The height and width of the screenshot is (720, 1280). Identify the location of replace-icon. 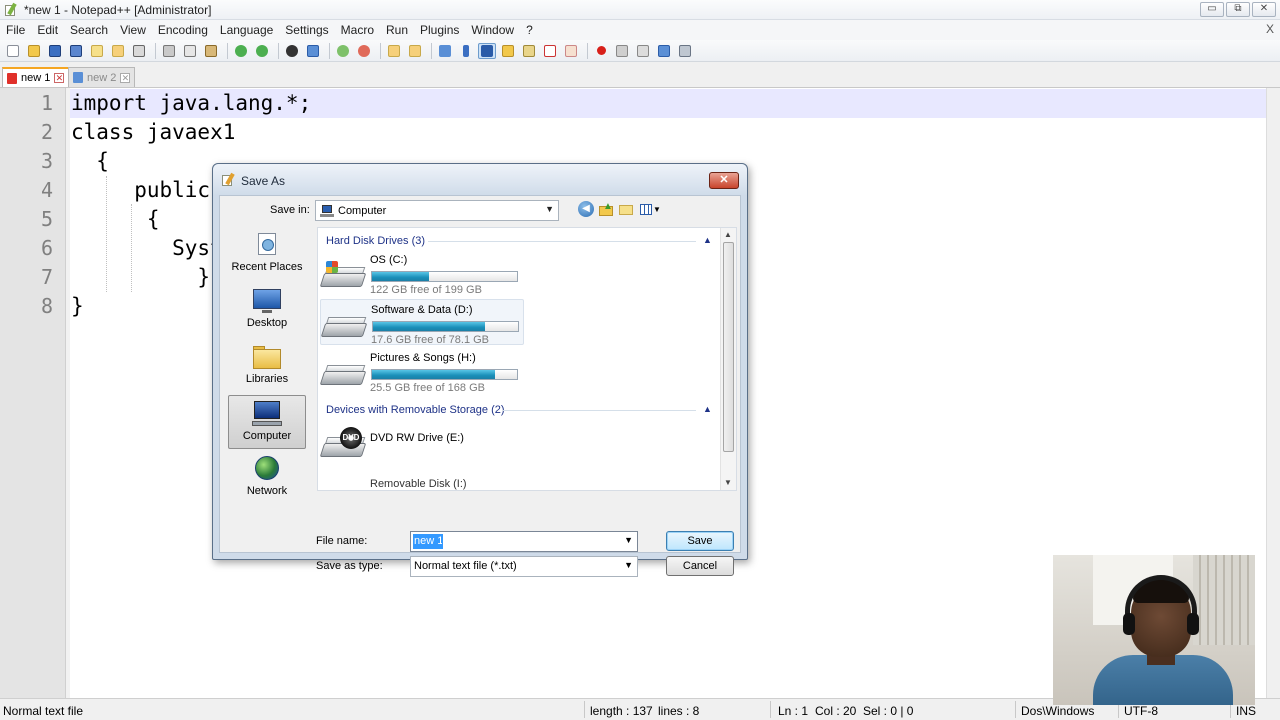
(313, 51).